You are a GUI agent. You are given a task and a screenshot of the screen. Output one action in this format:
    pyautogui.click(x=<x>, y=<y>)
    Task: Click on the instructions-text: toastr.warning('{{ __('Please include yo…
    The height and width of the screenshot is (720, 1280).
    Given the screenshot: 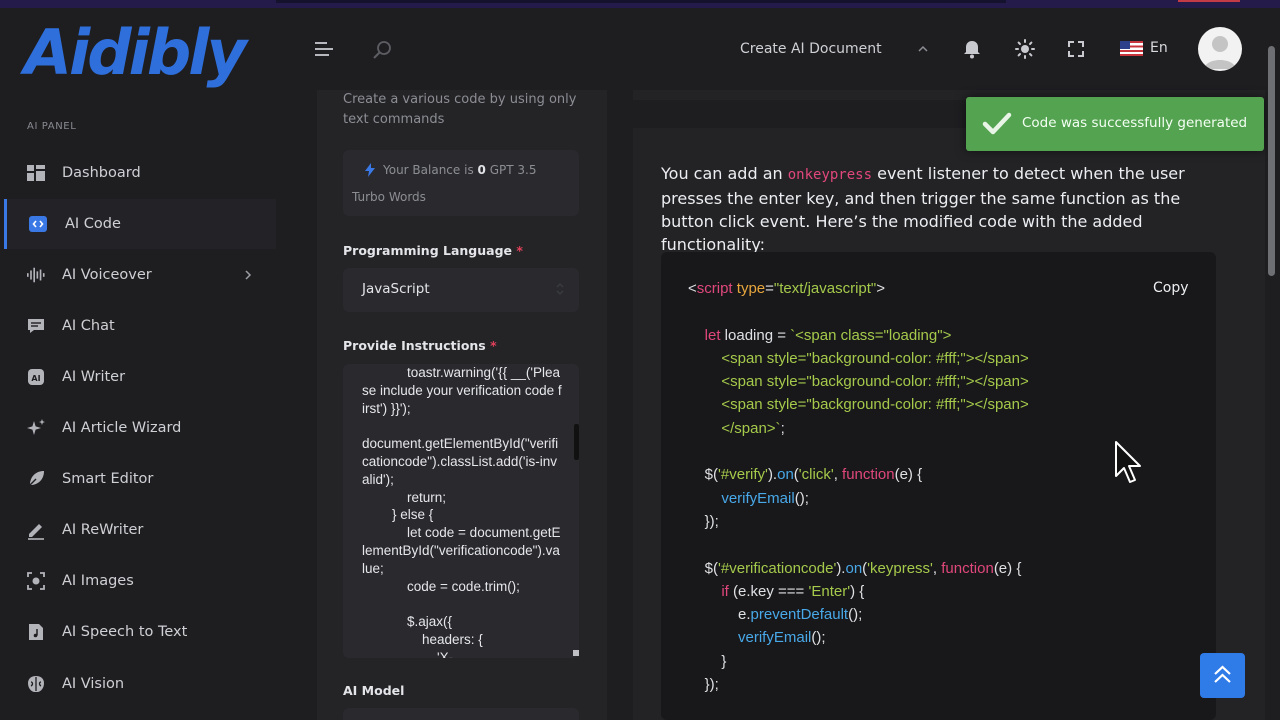 What is the action you would take?
    pyautogui.click(x=462, y=511)
    